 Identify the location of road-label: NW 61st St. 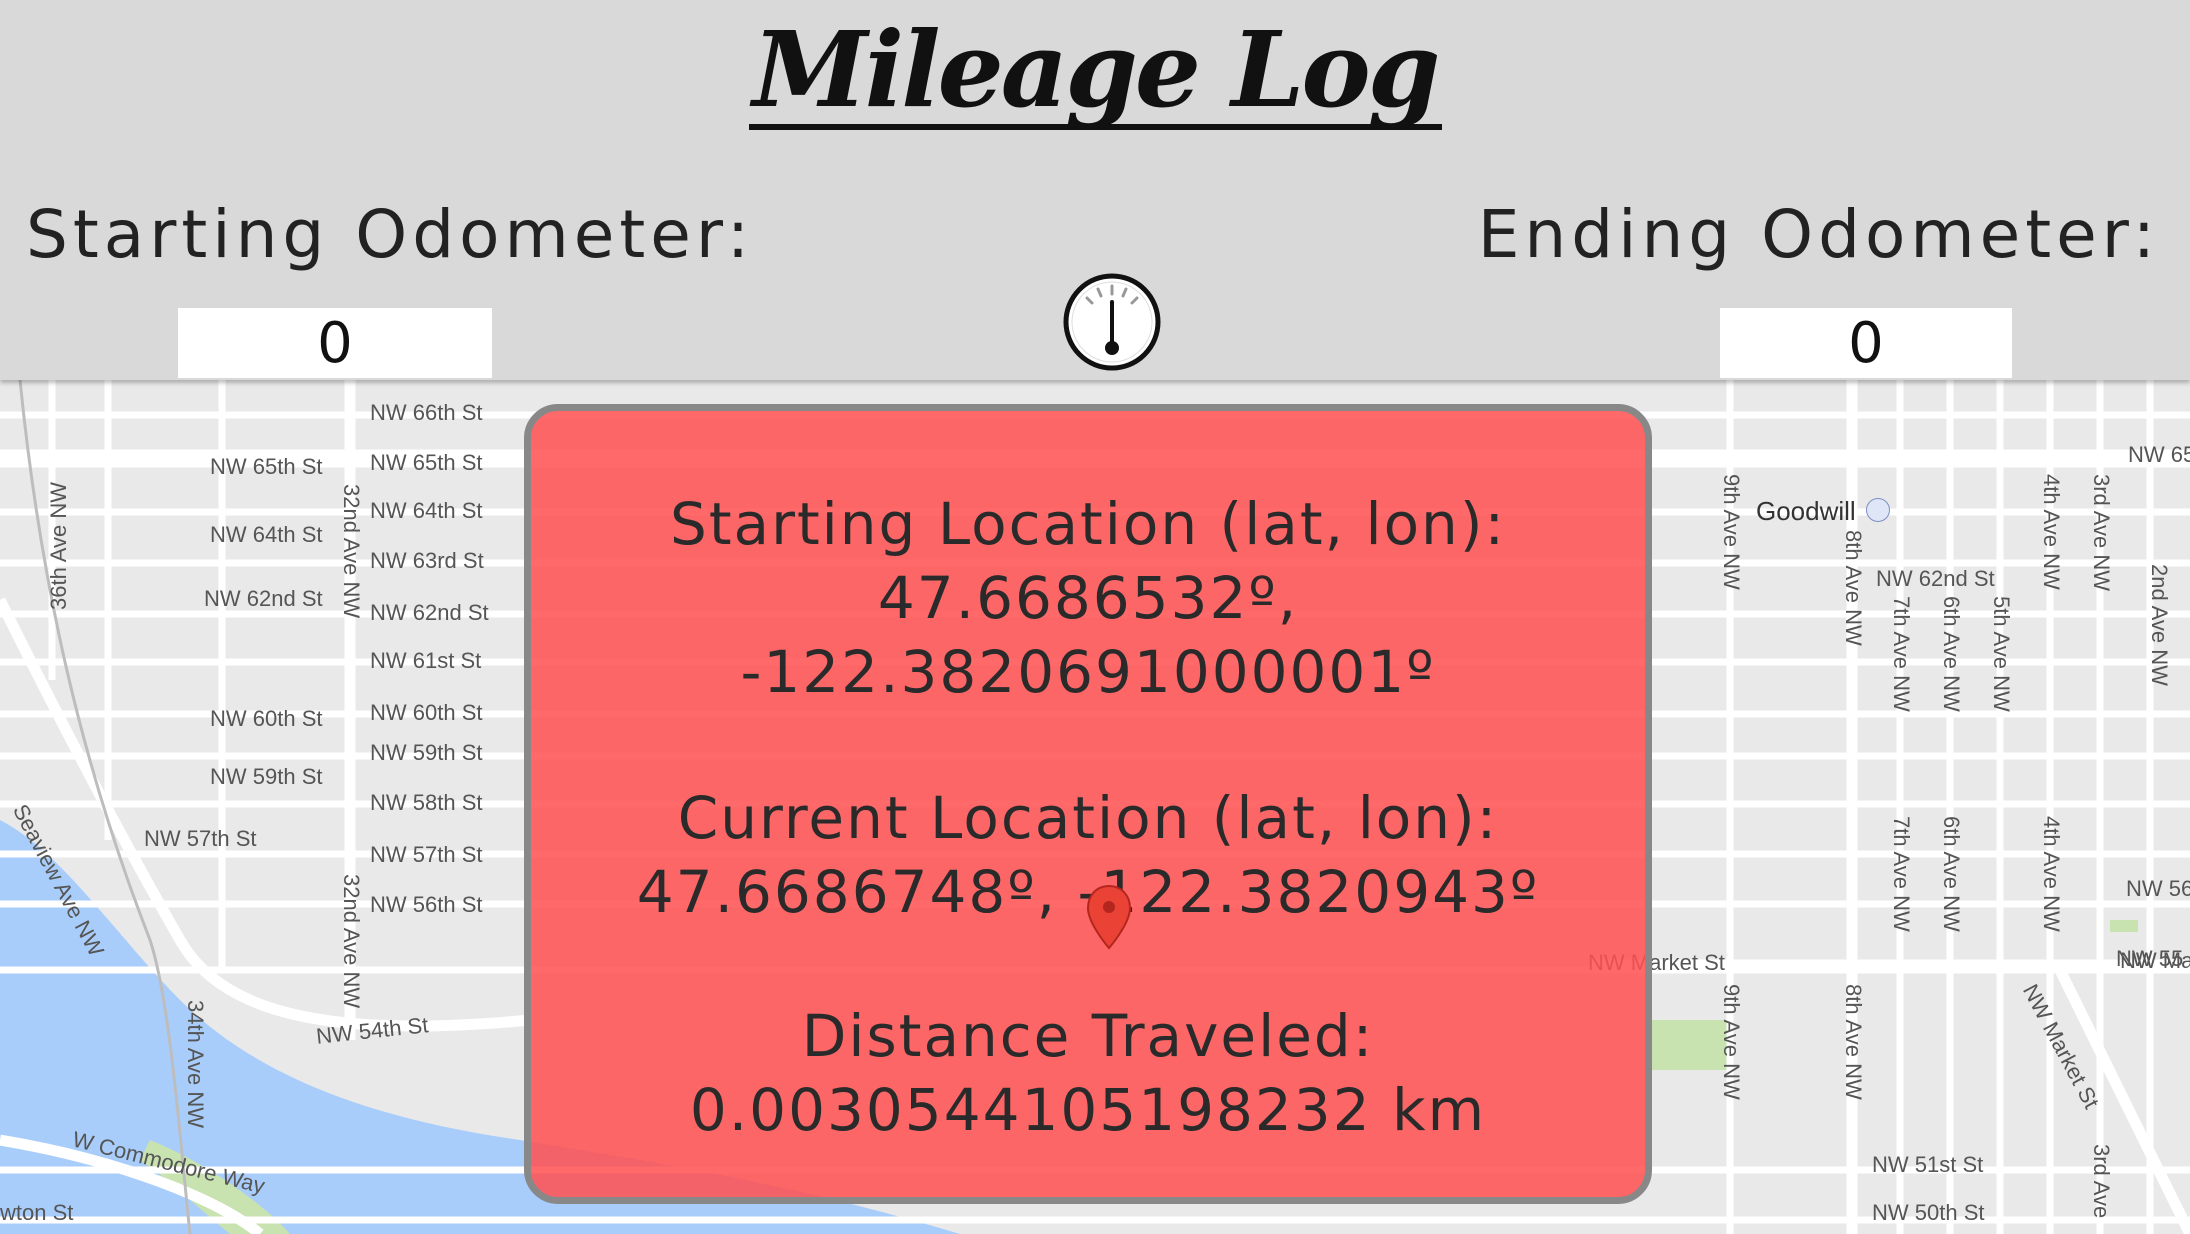
(426, 660).